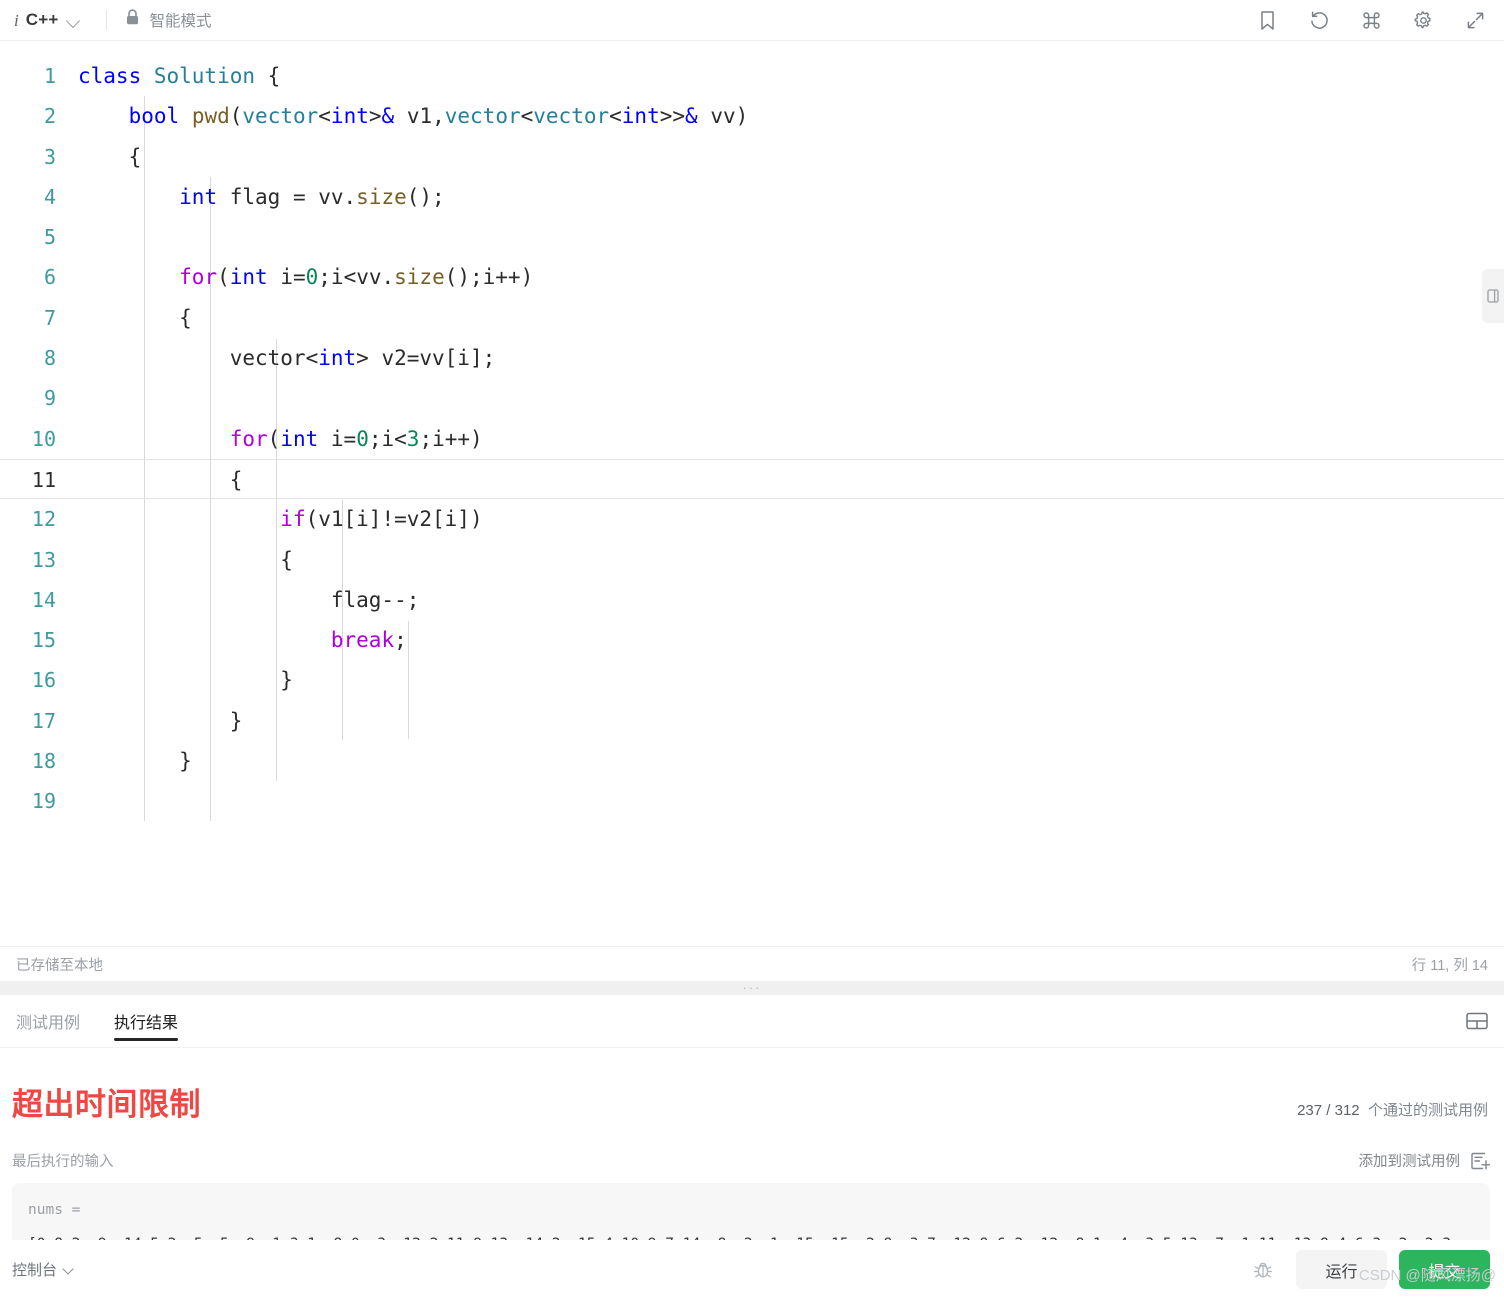 This screenshot has width=1504, height=1299. What do you see at coordinates (752, 640) in the screenshot?
I see `code-line: 15 break;` at bounding box center [752, 640].